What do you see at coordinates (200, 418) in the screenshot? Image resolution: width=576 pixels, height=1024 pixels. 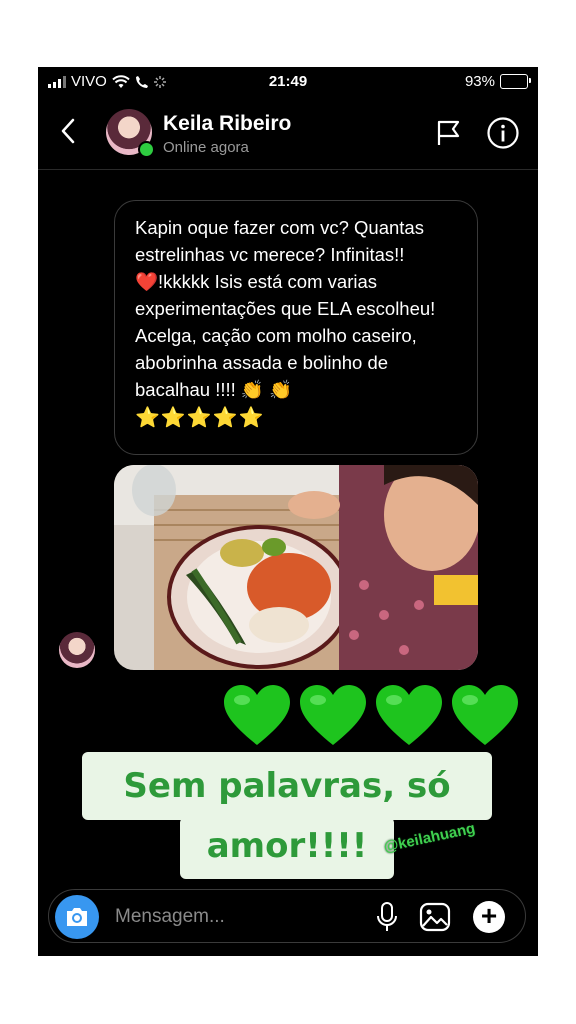 I see `message-stars: ⭐⭐⭐⭐⭐` at bounding box center [200, 418].